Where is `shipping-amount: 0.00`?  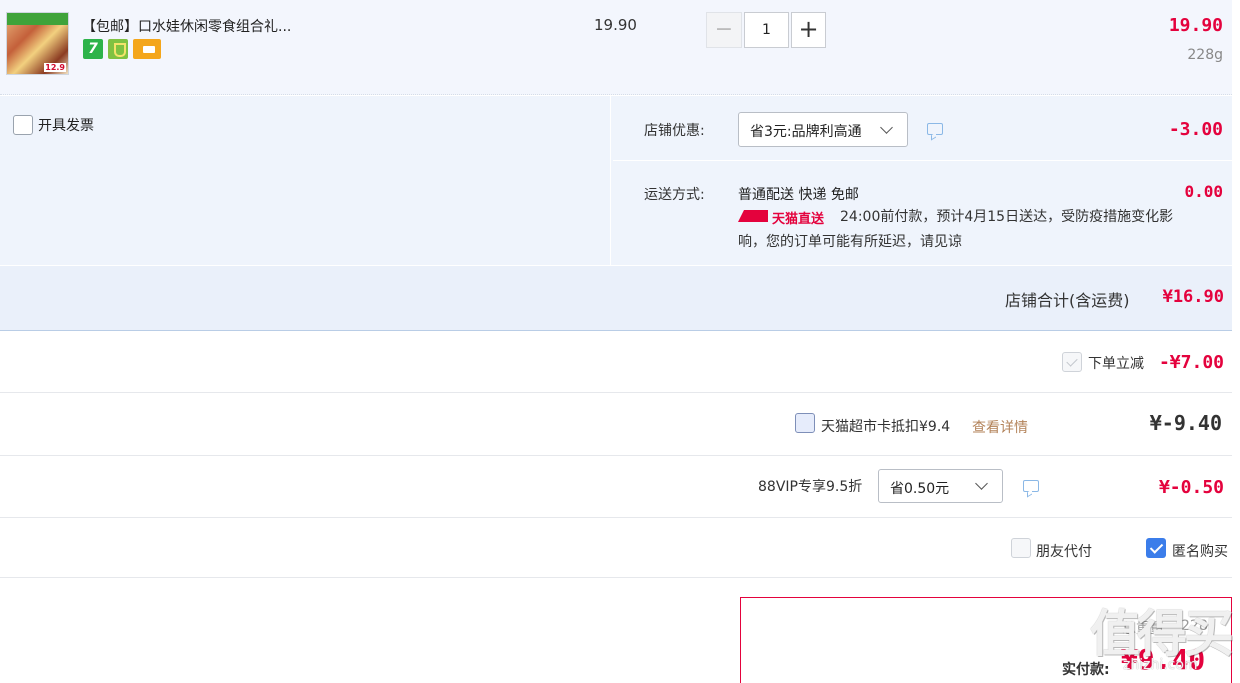
shipping-amount: 0.00 is located at coordinates (1203, 191).